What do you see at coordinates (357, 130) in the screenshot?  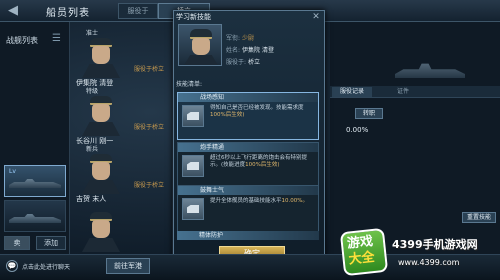 I see `skill-progress-value: 0.00%` at bounding box center [357, 130].